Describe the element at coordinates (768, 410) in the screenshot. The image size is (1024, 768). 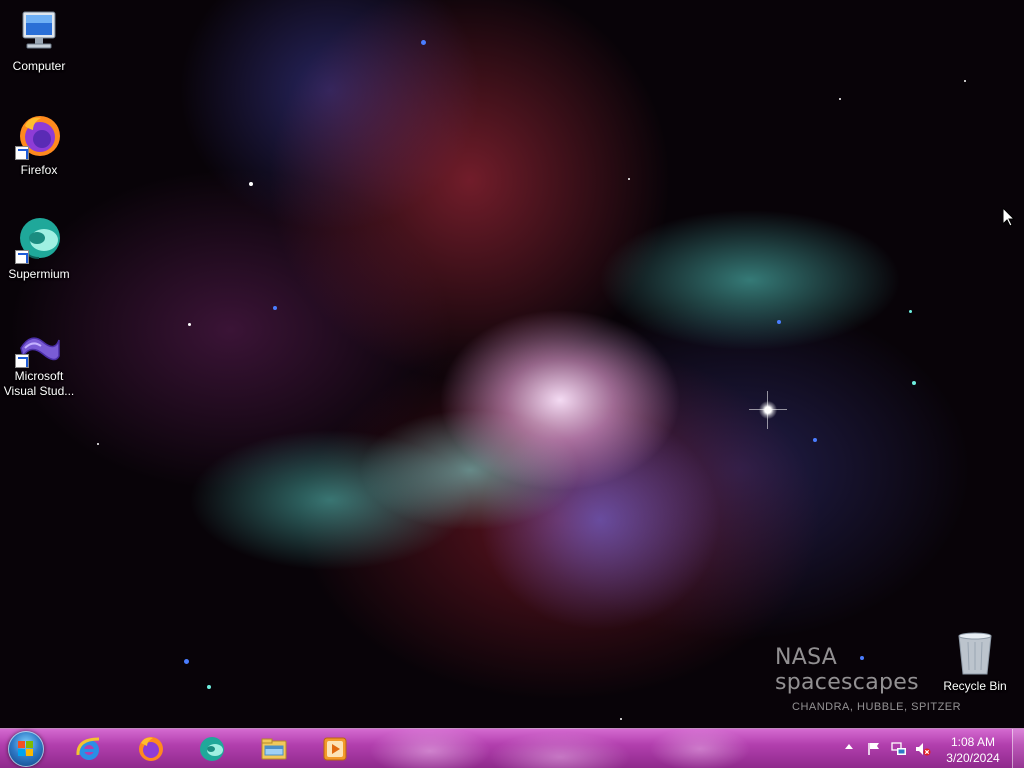
I see `bright-star` at that location.